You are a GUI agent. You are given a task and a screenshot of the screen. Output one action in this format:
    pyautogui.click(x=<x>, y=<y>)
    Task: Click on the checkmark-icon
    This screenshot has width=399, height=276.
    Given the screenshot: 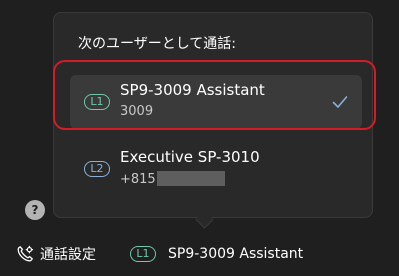 What is the action you would take?
    pyautogui.click(x=340, y=102)
    